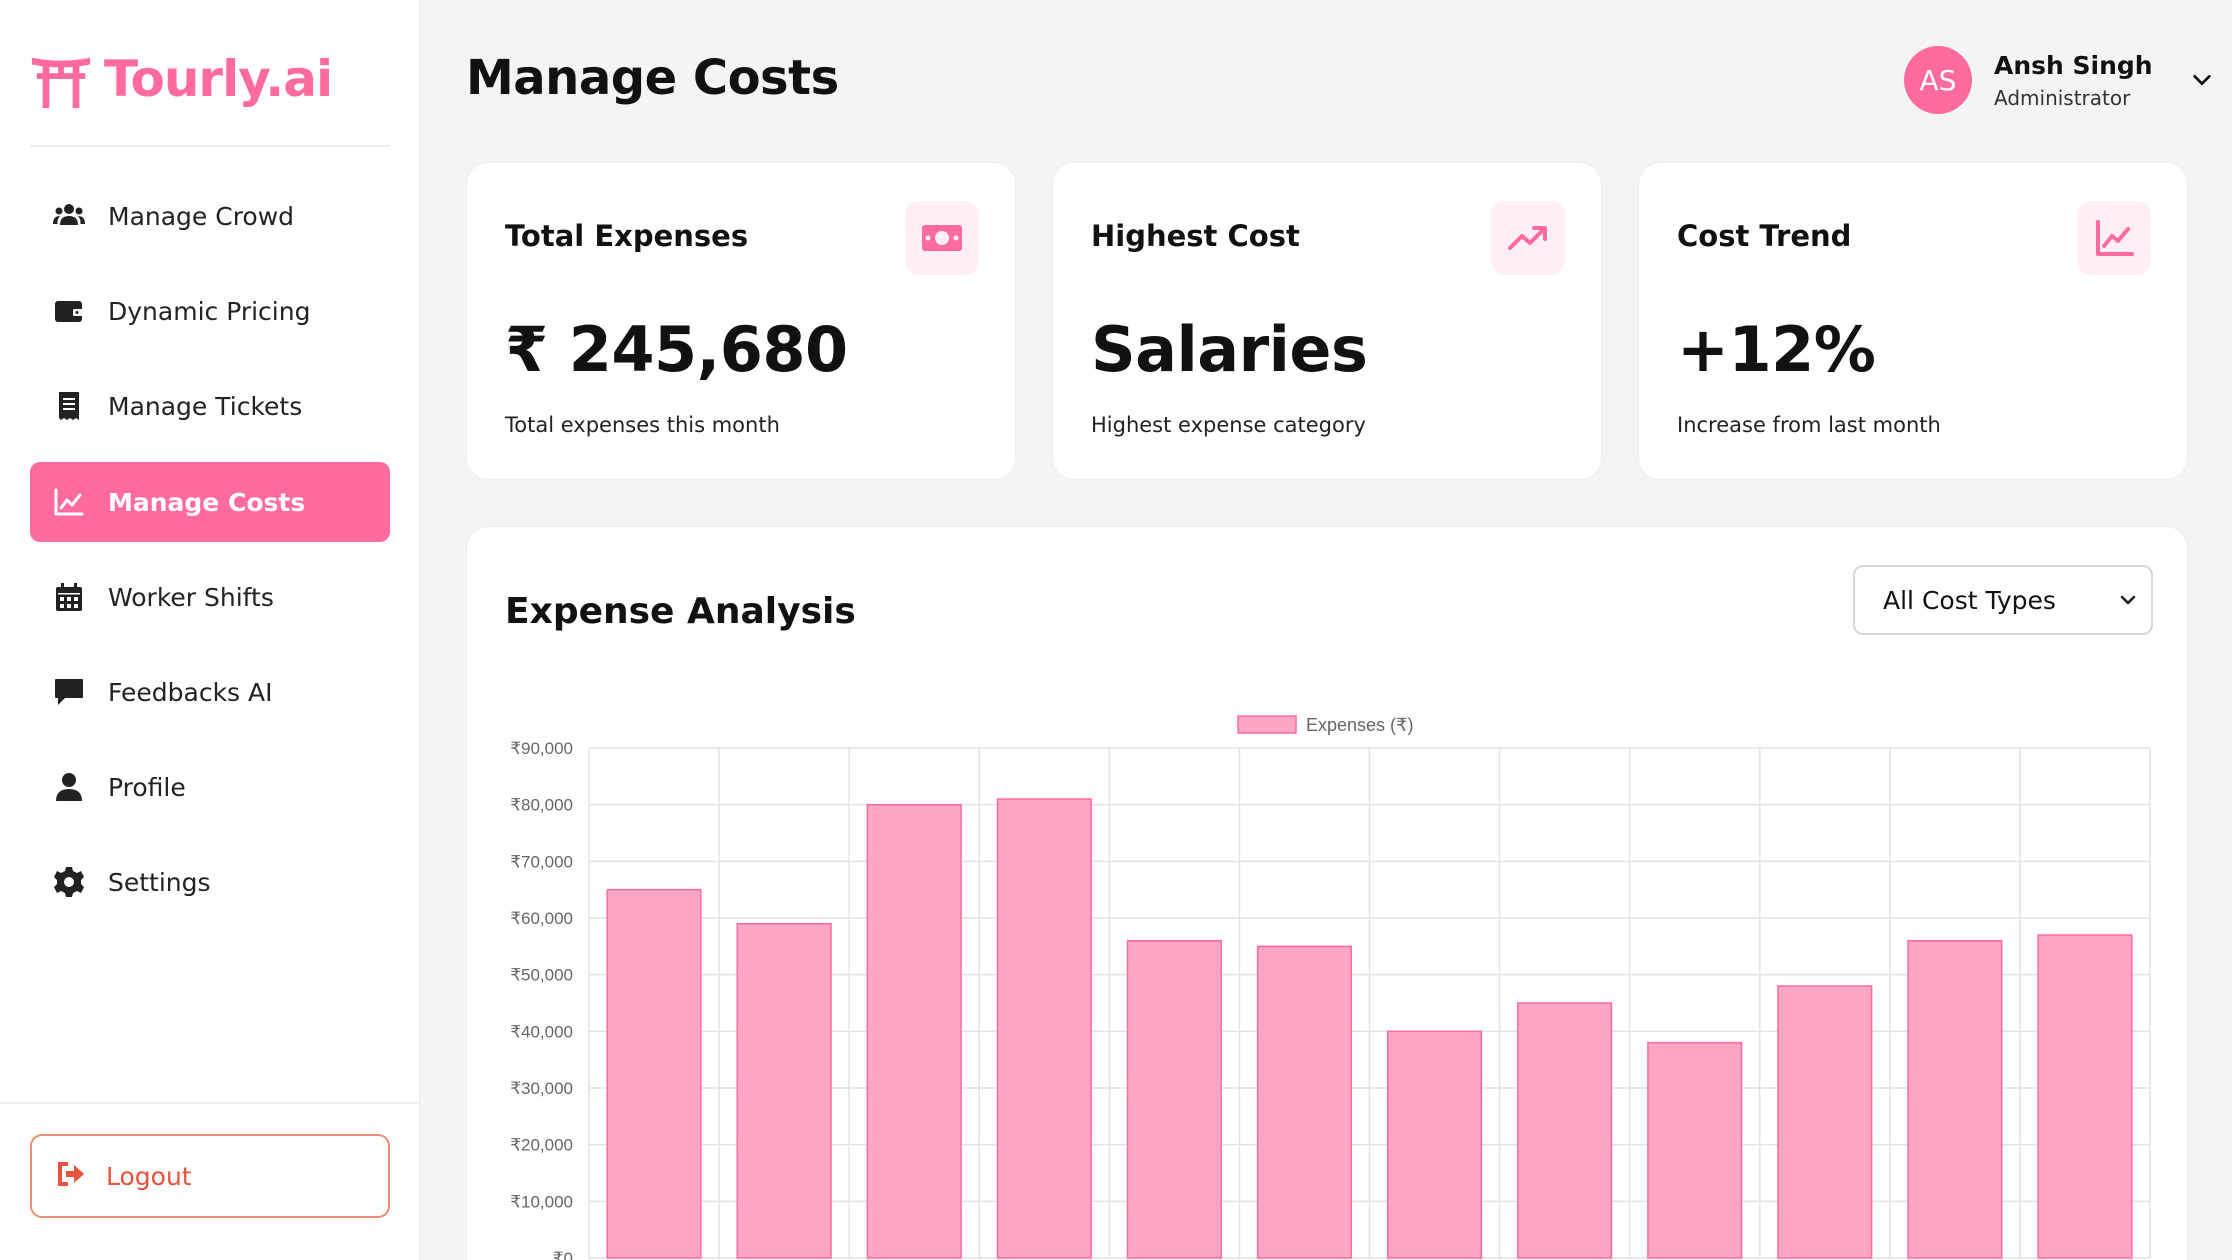  I want to click on sidebar-item-profile: Profile, so click(210, 787).